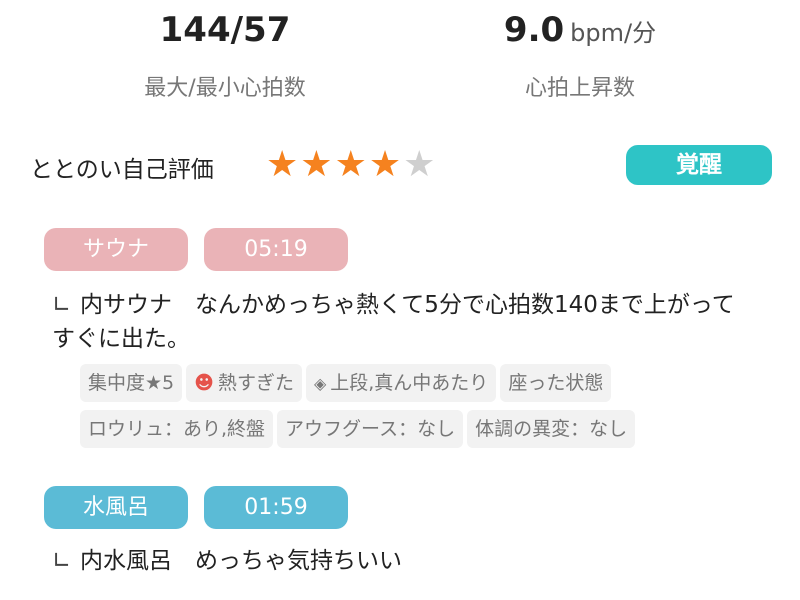  What do you see at coordinates (320, 383) in the screenshot?
I see `layers-icon: ◈` at bounding box center [320, 383].